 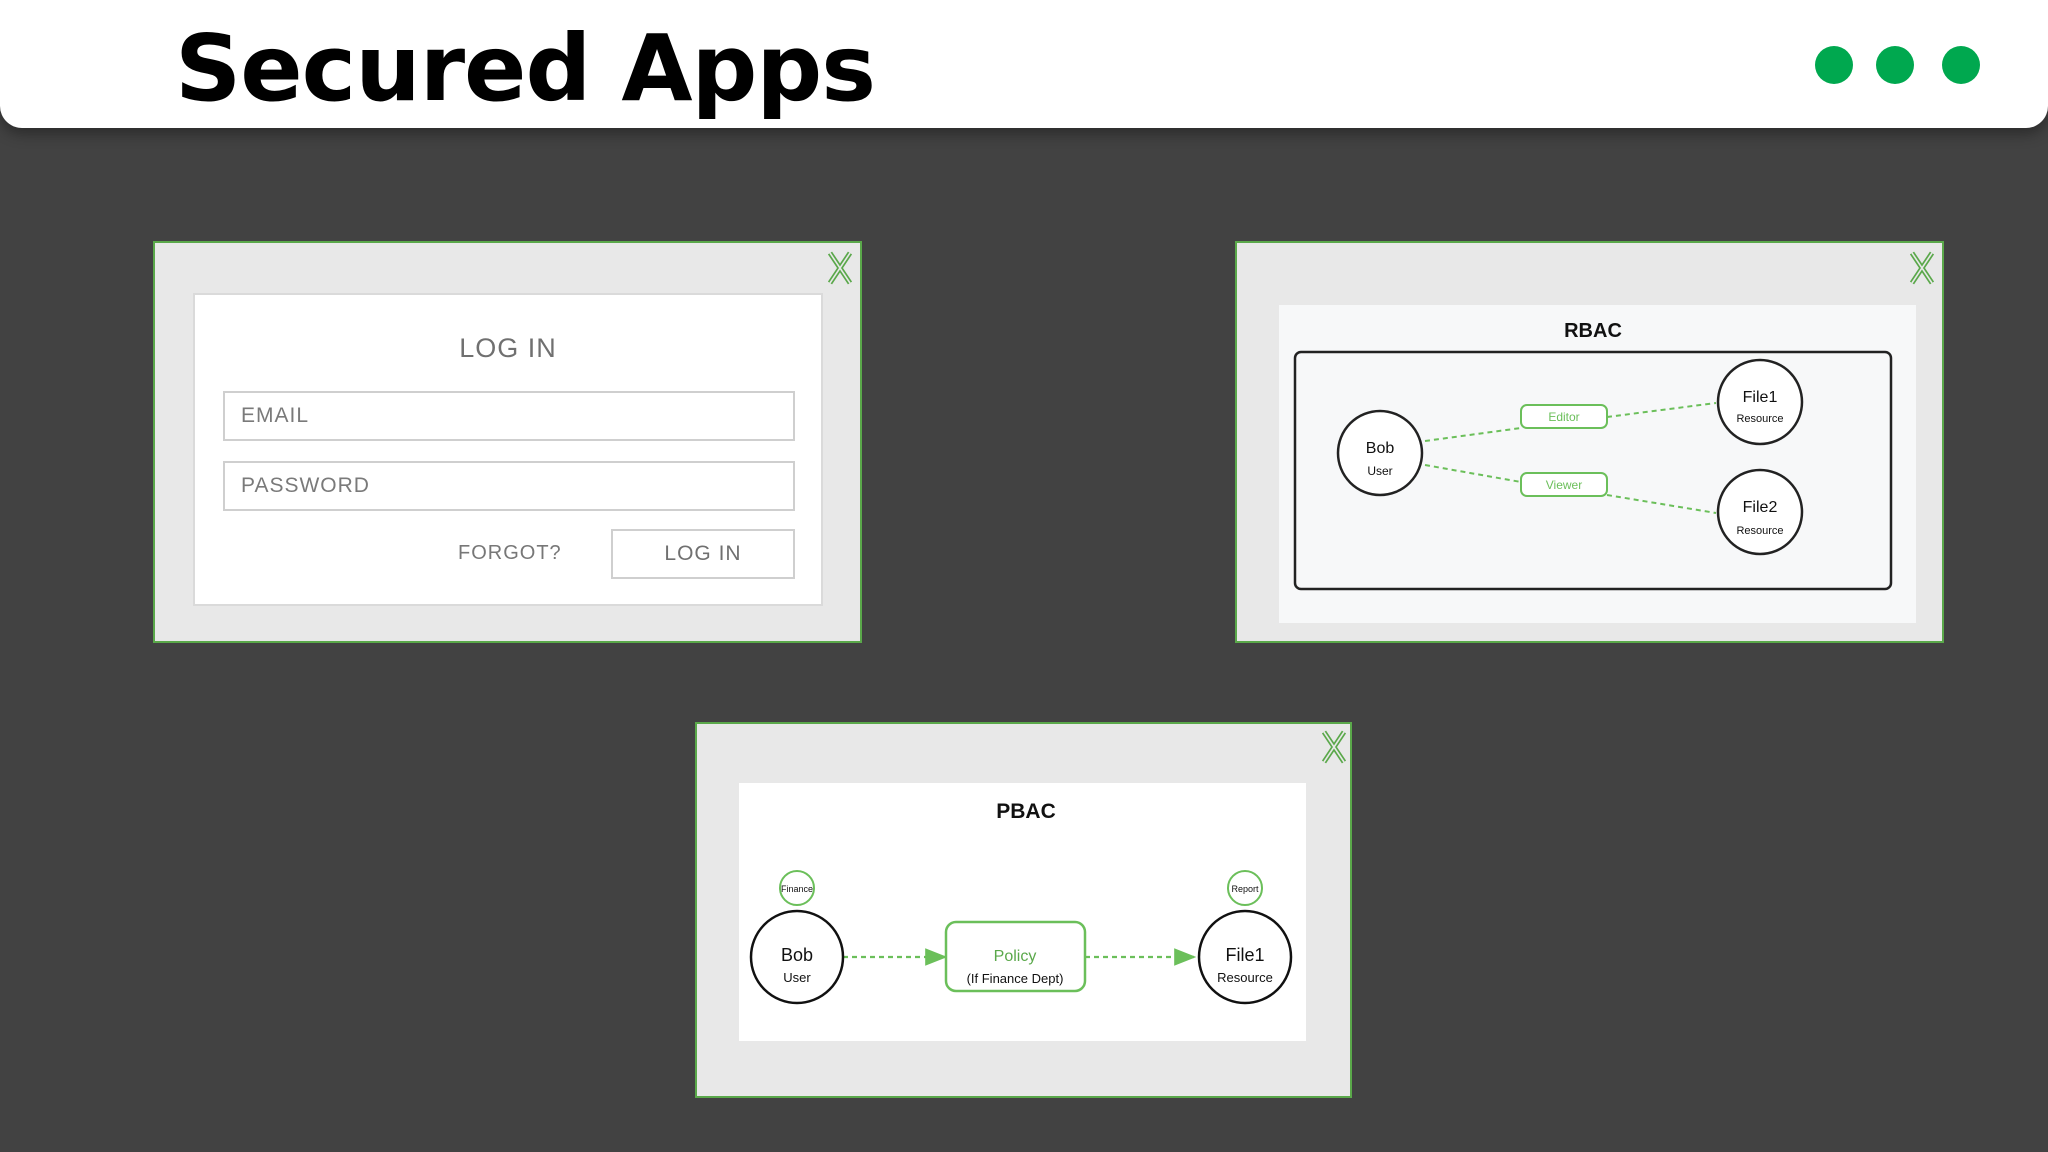 What do you see at coordinates (510, 553) in the screenshot?
I see `forgot-password-link: FORGOT?` at bounding box center [510, 553].